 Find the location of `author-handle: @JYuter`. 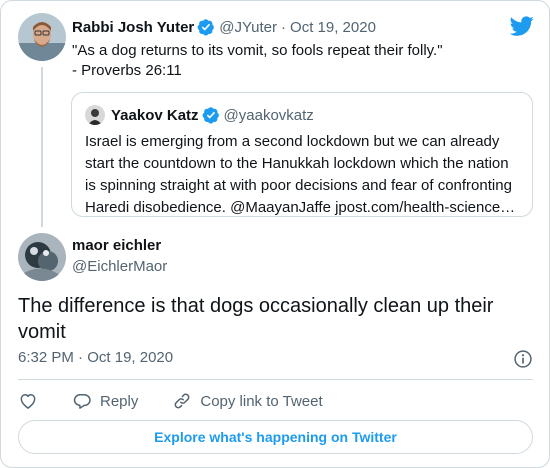

author-handle: @JYuter is located at coordinates (248, 27).